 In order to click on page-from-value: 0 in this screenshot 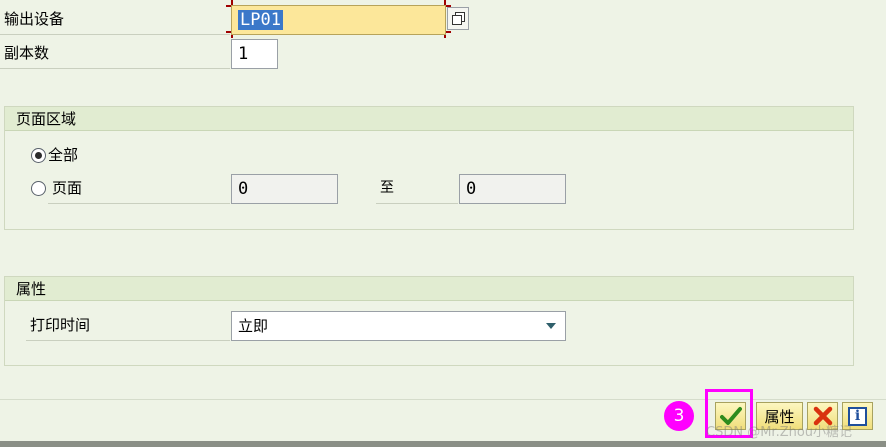, I will do `click(243, 189)`.